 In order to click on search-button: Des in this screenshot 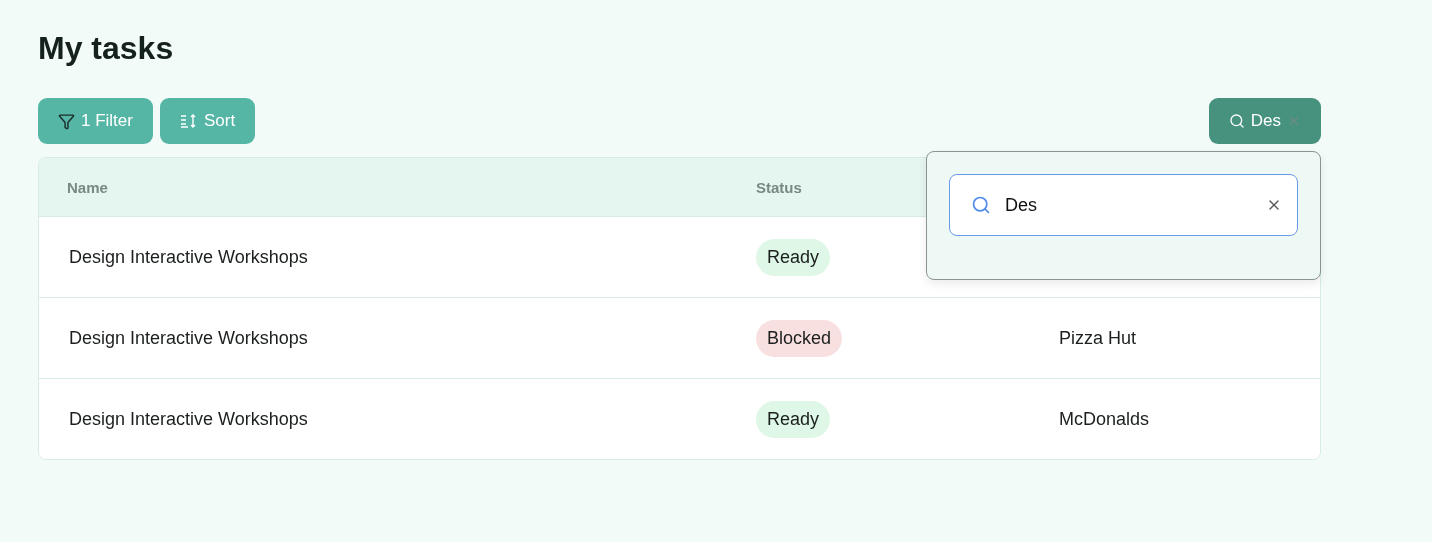, I will do `click(1264, 121)`.